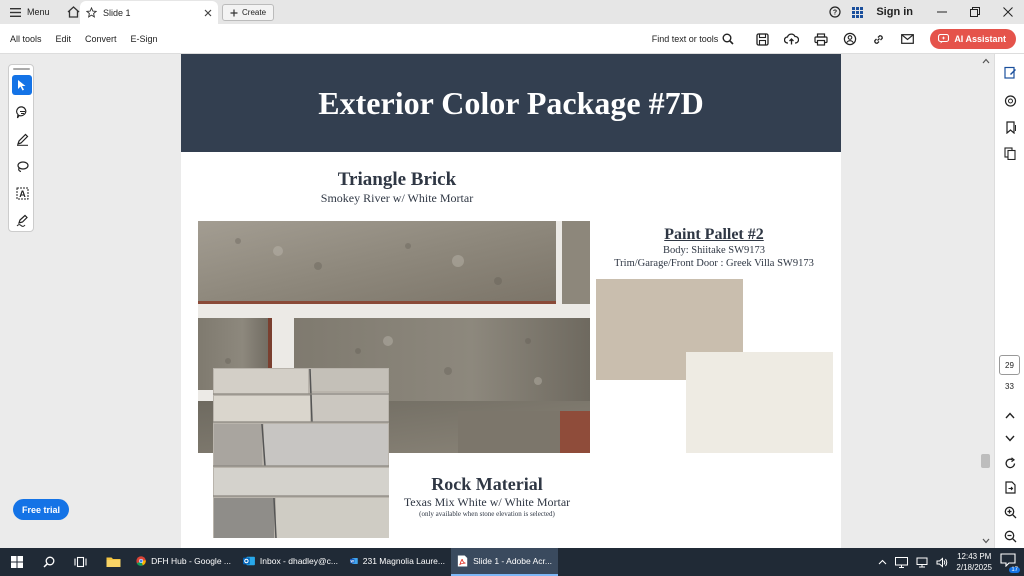 Image resolution: width=1024 pixels, height=576 pixels. I want to click on restore-button, so click(974, 12).